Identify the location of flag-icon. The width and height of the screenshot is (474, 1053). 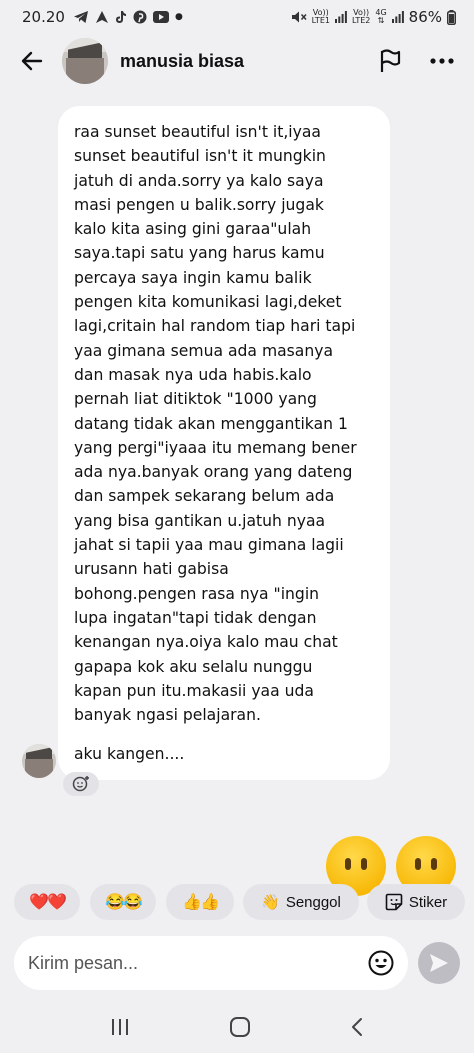
(390, 60).